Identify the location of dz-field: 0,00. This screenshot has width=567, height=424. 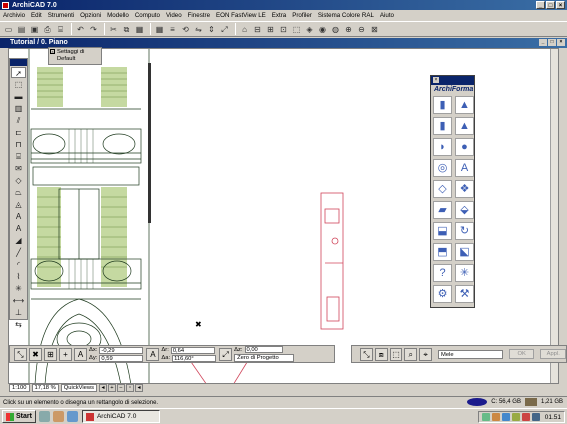
(263, 349).